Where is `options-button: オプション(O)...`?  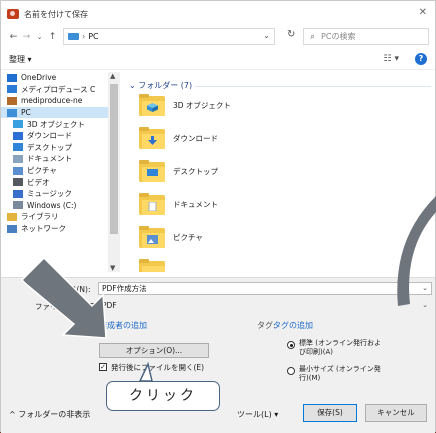
options-button: オプション(O)... is located at coordinates (154, 350).